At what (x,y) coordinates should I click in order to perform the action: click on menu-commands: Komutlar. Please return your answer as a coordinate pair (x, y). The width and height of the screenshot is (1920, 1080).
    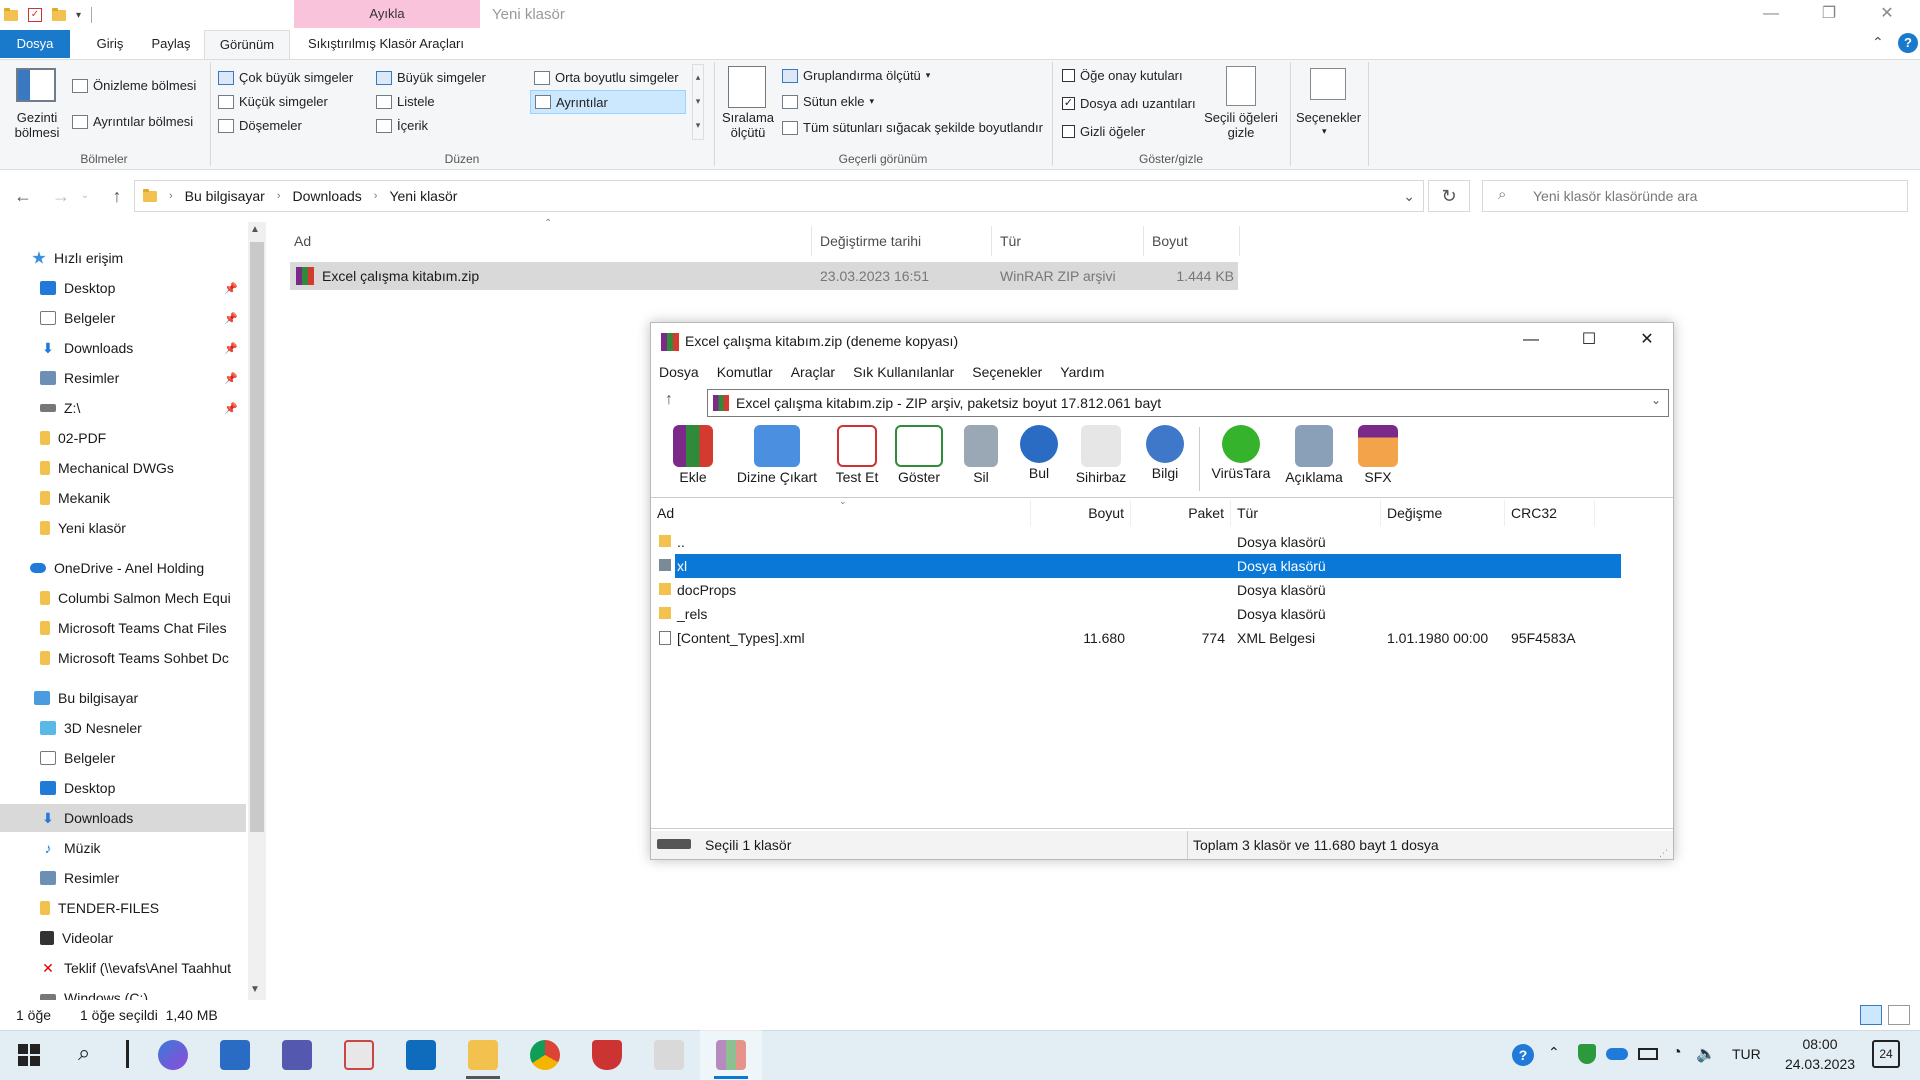
    Looking at the image, I should click on (745, 372).